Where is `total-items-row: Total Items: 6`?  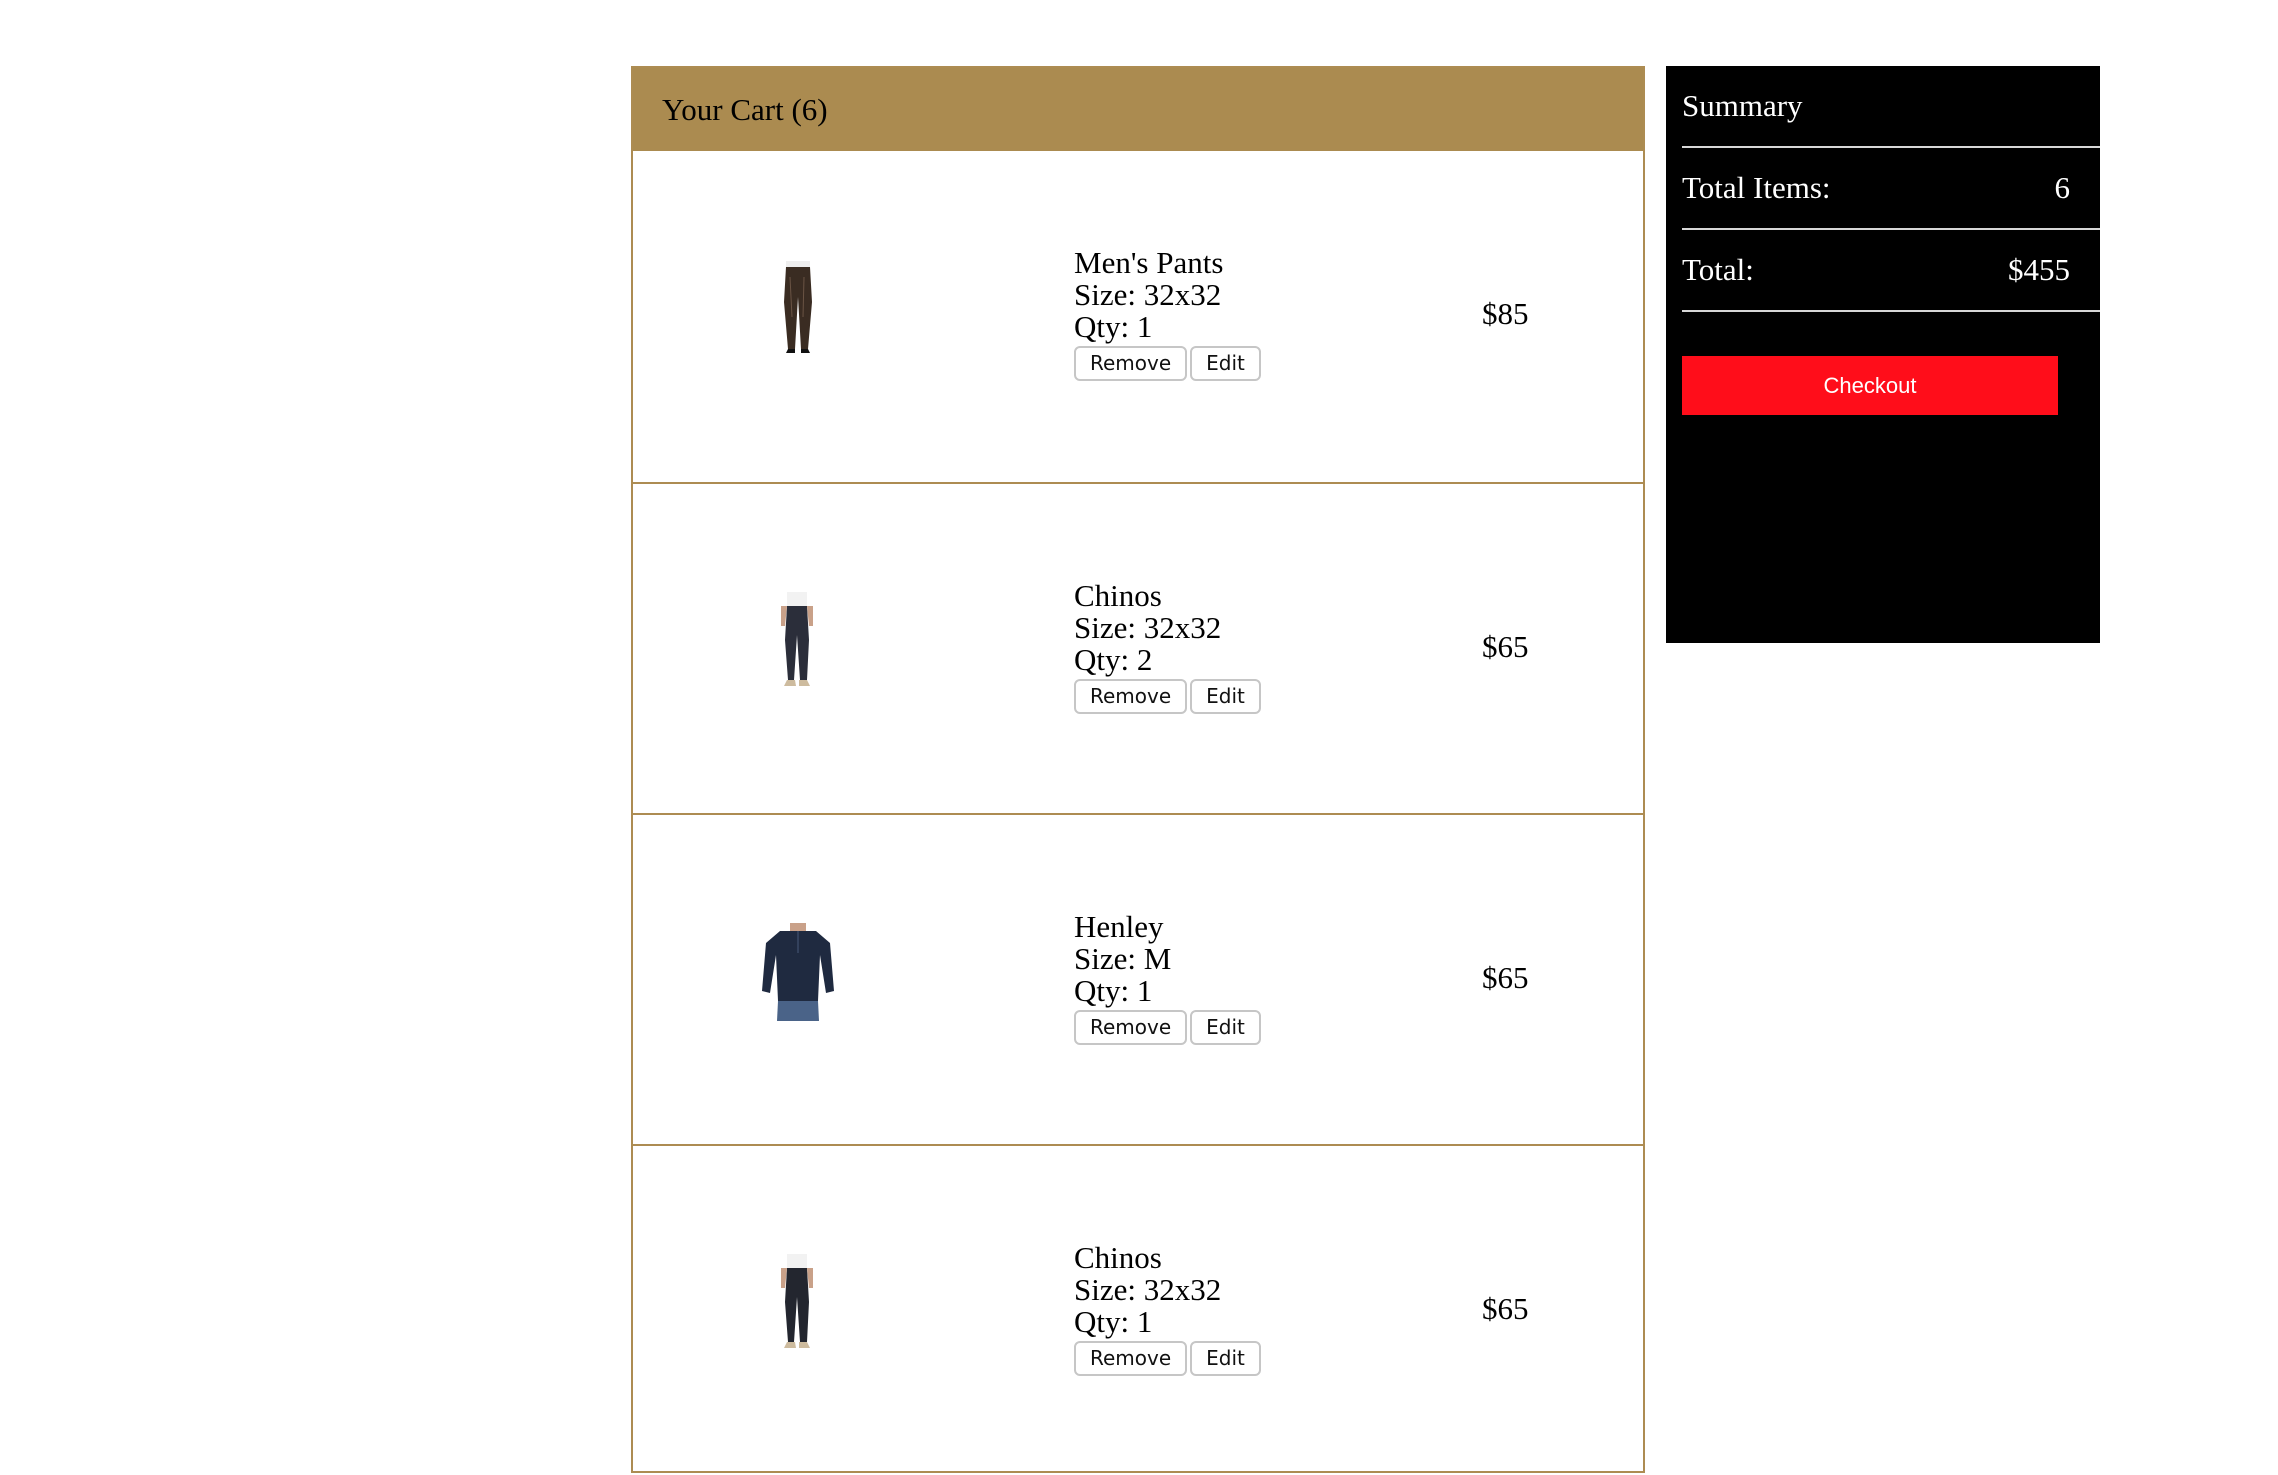 total-items-row: Total Items: 6 is located at coordinates (1891, 189).